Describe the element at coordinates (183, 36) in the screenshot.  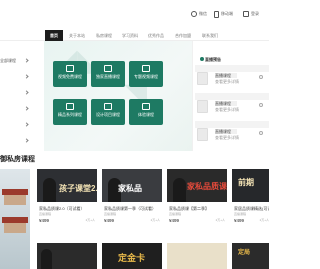
I see `nav-item-partner: 合作加盟` at that location.